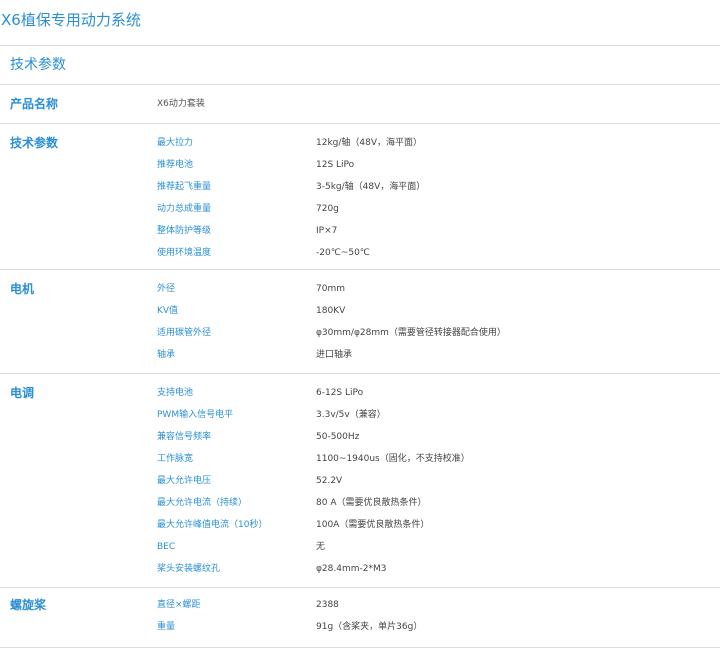 Image resolution: width=720 pixels, height=652 pixels. I want to click on spec-label: 最大允许电流（持续）, so click(202, 503).